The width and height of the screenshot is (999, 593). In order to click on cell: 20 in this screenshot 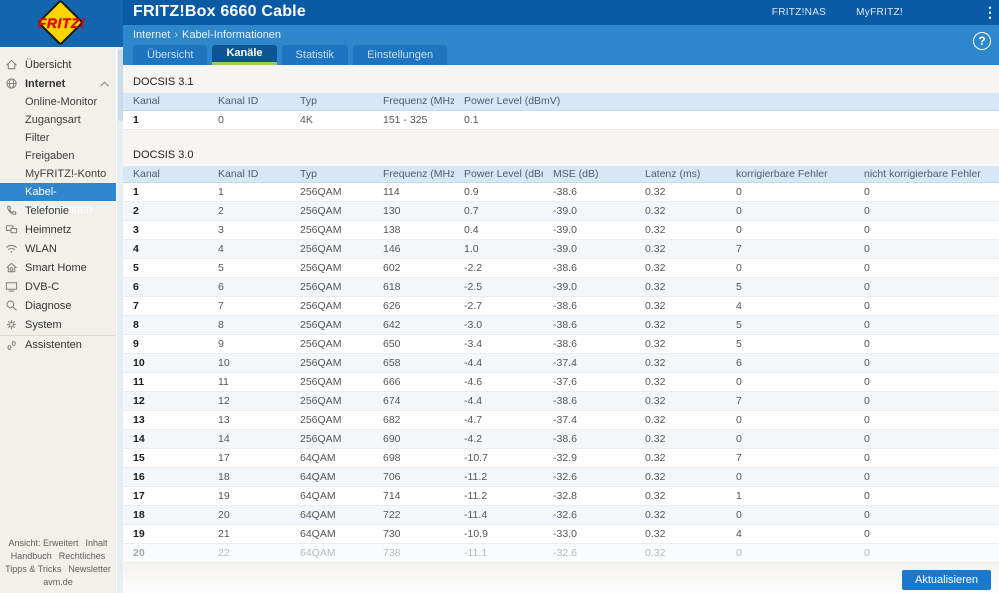, I will do `click(165, 553)`.